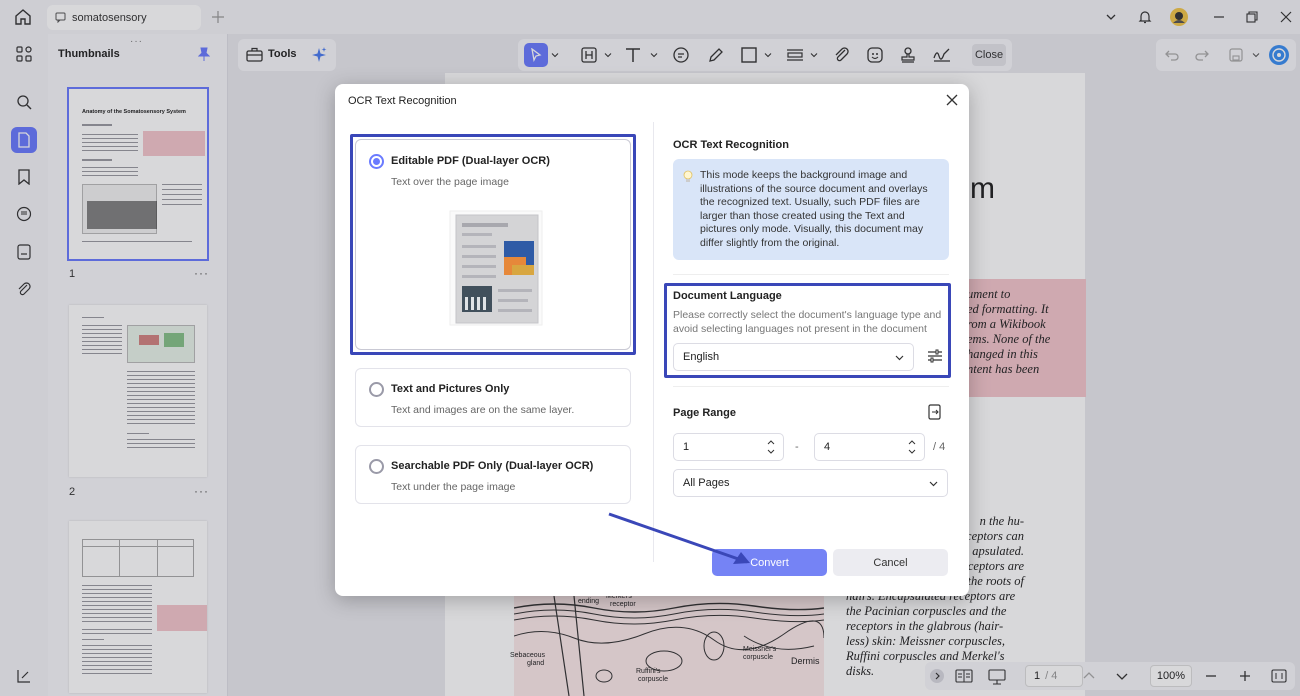 Image resolution: width=1300 pixels, height=696 pixels. What do you see at coordinates (731, 145) in the screenshot?
I see `right-section-title: OCR Text Recognition` at bounding box center [731, 145].